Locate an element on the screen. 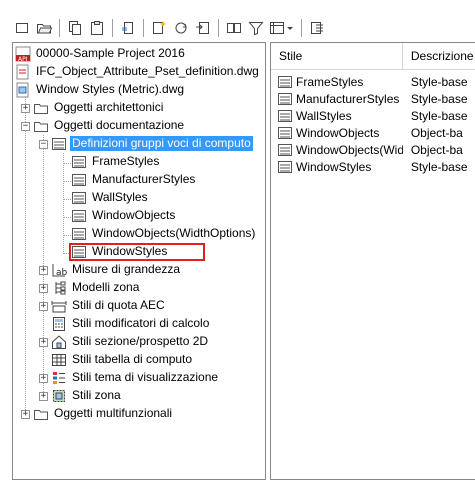  list-header: Stile Descrizione is located at coordinates (373, 56).